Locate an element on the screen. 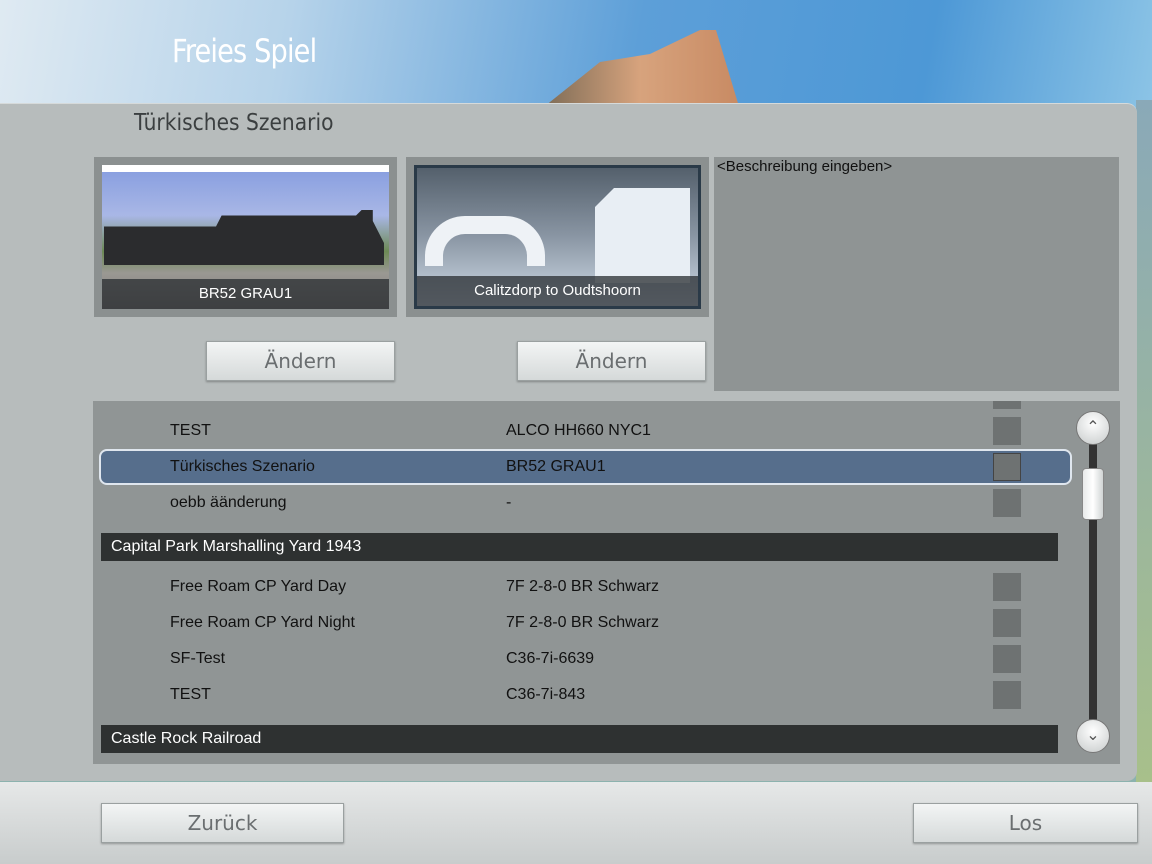 The image size is (1152, 864). route-thumbnail: Calitzdorp to Oudtshoorn is located at coordinates (557, 237).